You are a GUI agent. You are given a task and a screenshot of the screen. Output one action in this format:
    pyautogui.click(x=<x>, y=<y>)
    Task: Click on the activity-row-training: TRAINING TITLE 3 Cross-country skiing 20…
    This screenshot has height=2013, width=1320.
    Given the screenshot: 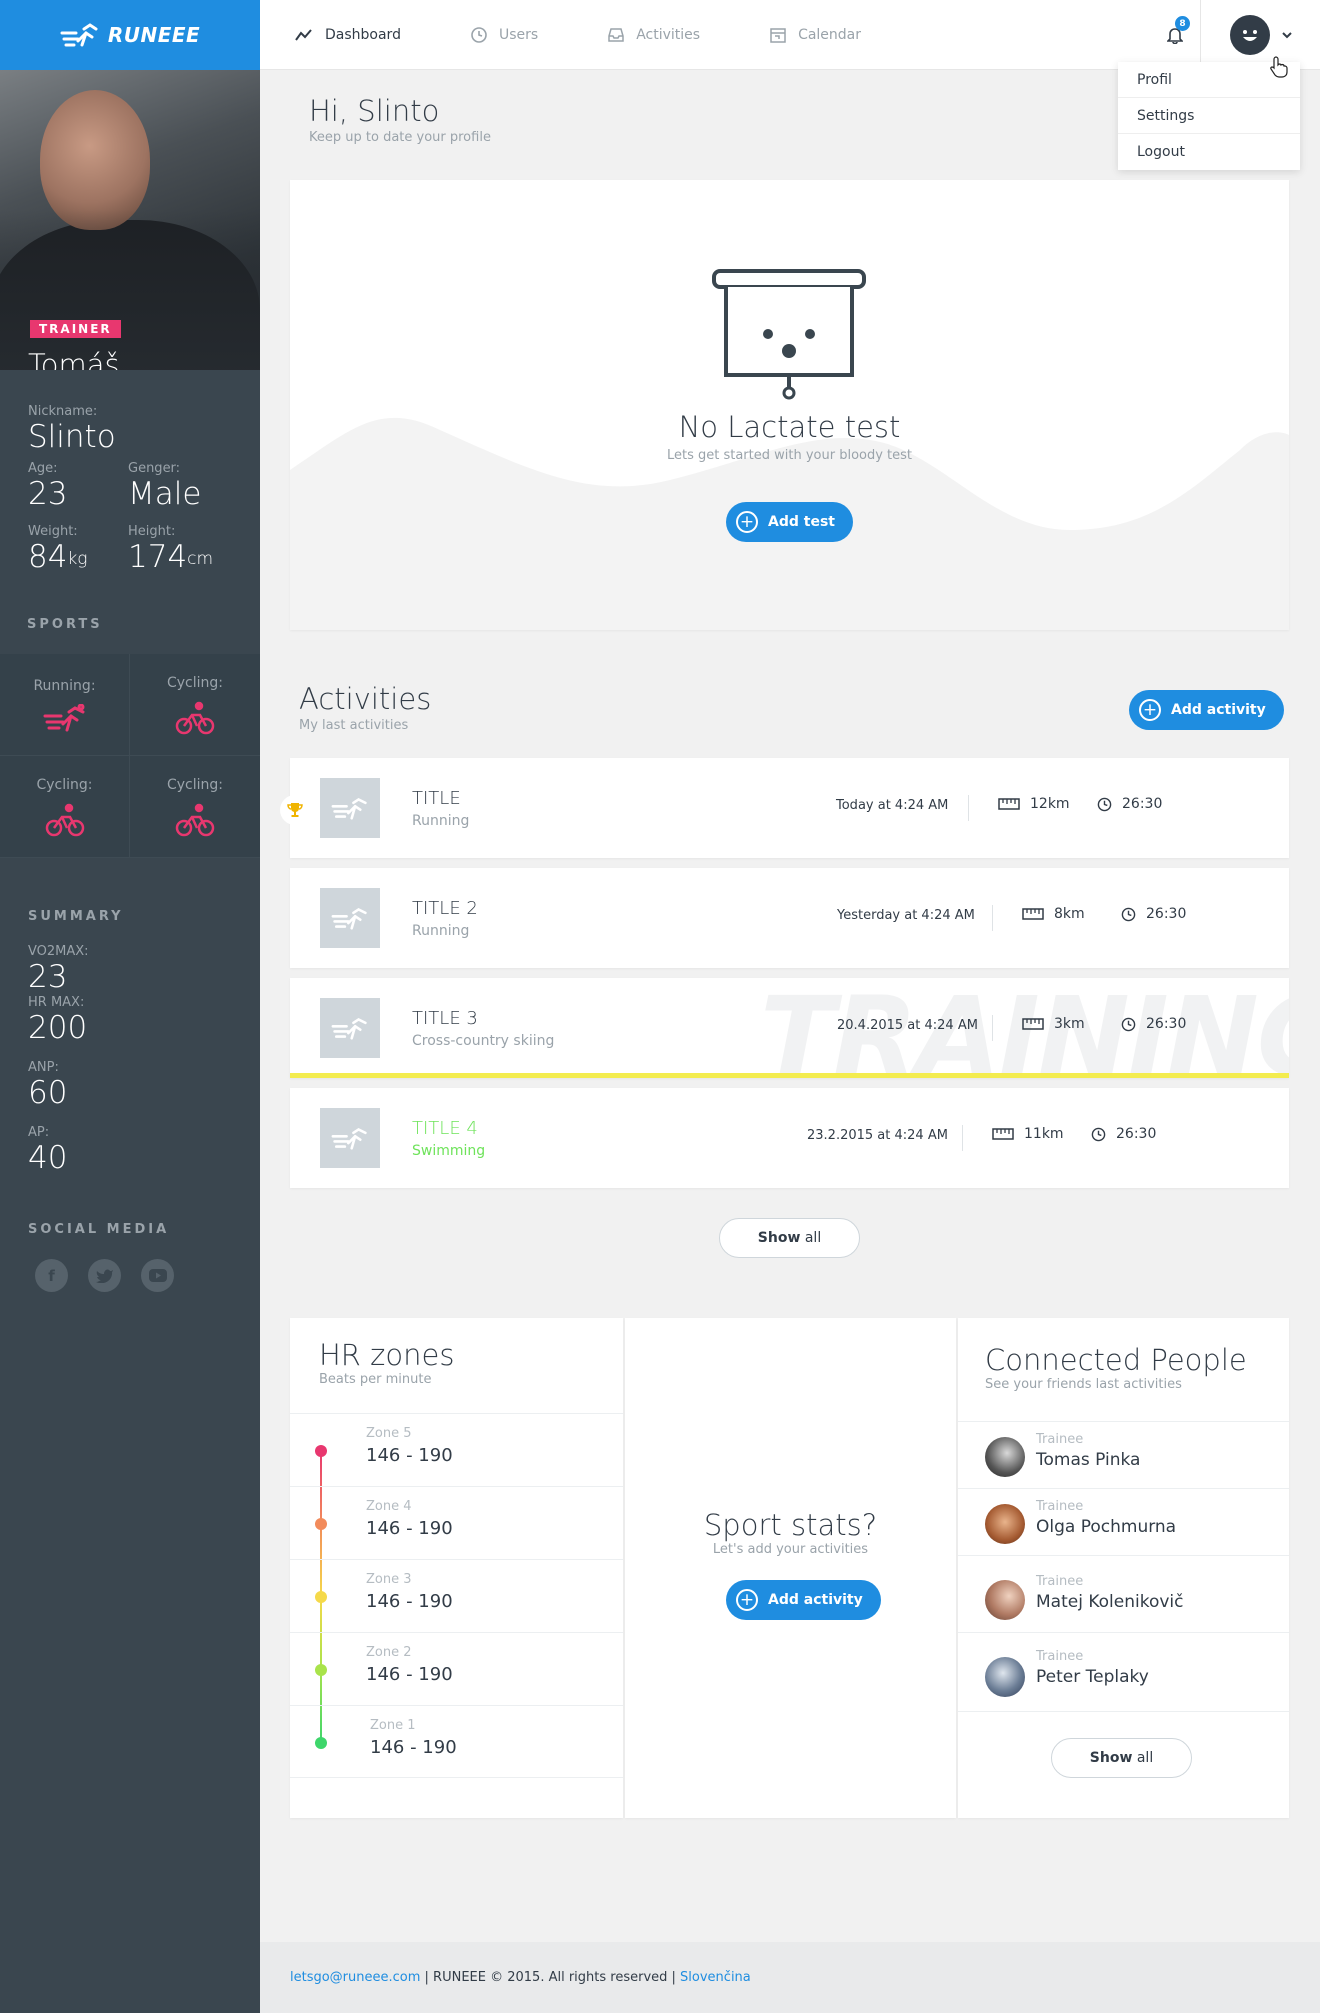 What is the action you would take?
    pyautogui.click(x=789, y=1028)
    